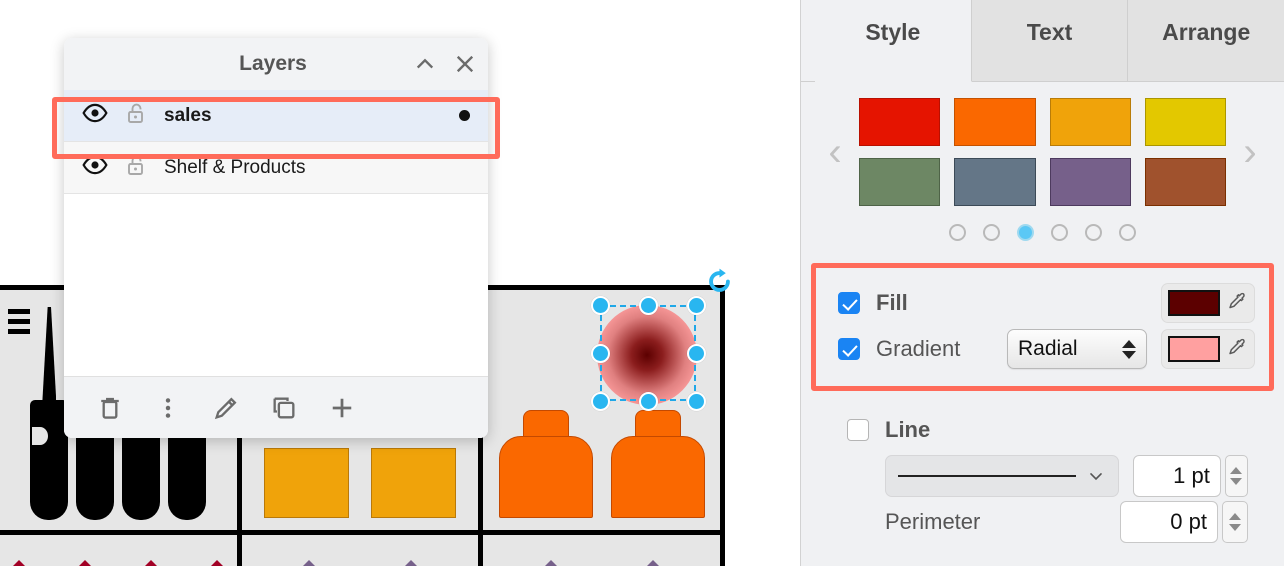 This screenshot has width=1284, height=566. I want to click on resize-handle-w, so click(600, 353).